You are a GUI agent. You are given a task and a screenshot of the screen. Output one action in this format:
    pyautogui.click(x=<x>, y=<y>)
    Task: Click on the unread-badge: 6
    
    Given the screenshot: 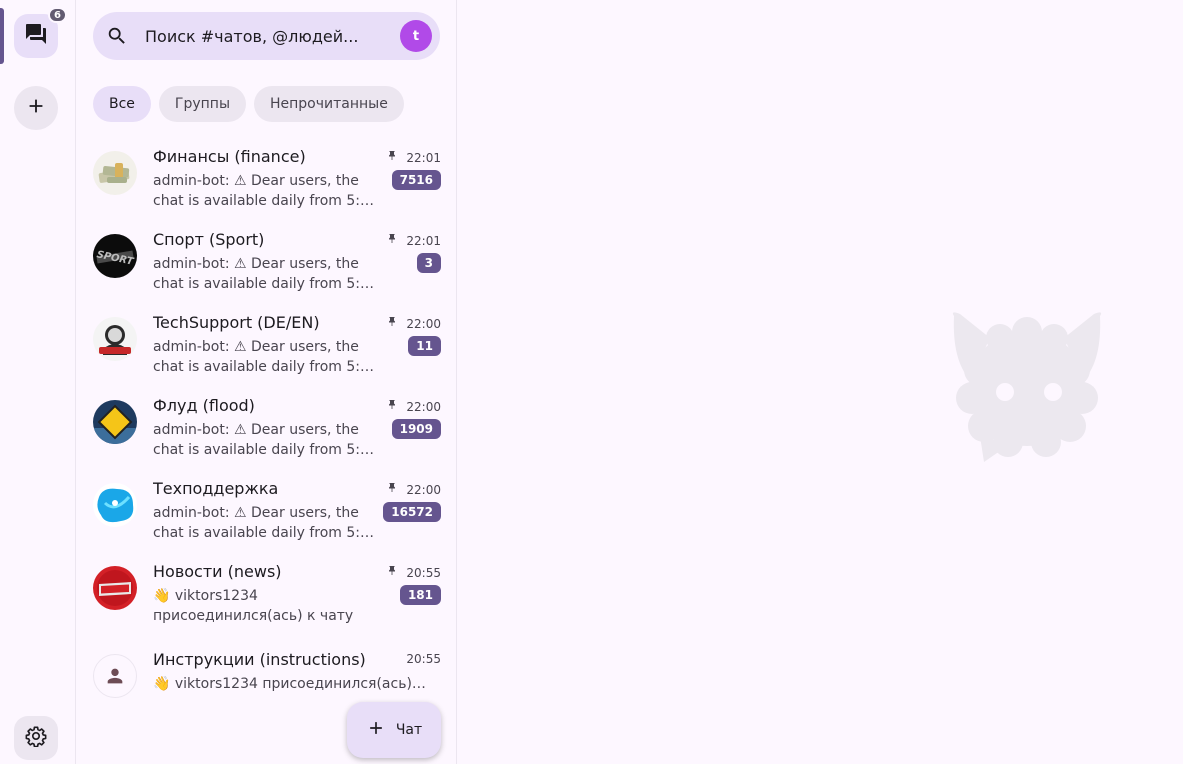 What is the action you would take?
    pyautogui.click(x=57, y=15)
    